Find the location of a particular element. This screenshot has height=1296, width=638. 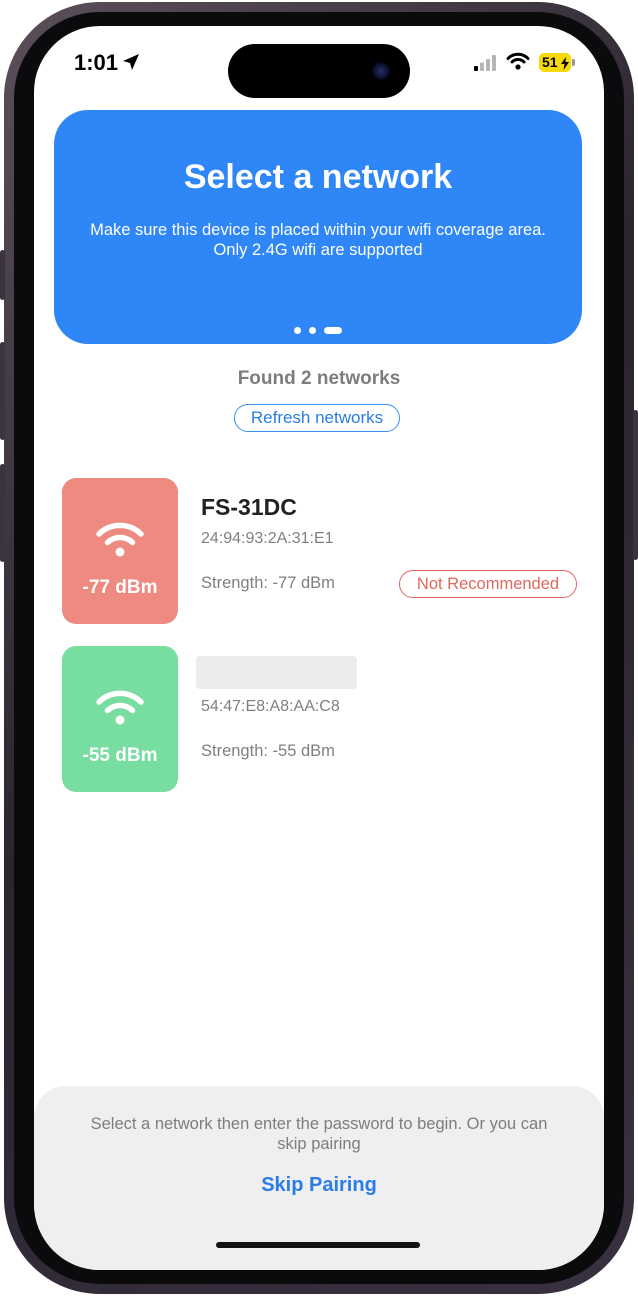

network-strength: Strength: -77 dBm is located at coordinates (268, 583).